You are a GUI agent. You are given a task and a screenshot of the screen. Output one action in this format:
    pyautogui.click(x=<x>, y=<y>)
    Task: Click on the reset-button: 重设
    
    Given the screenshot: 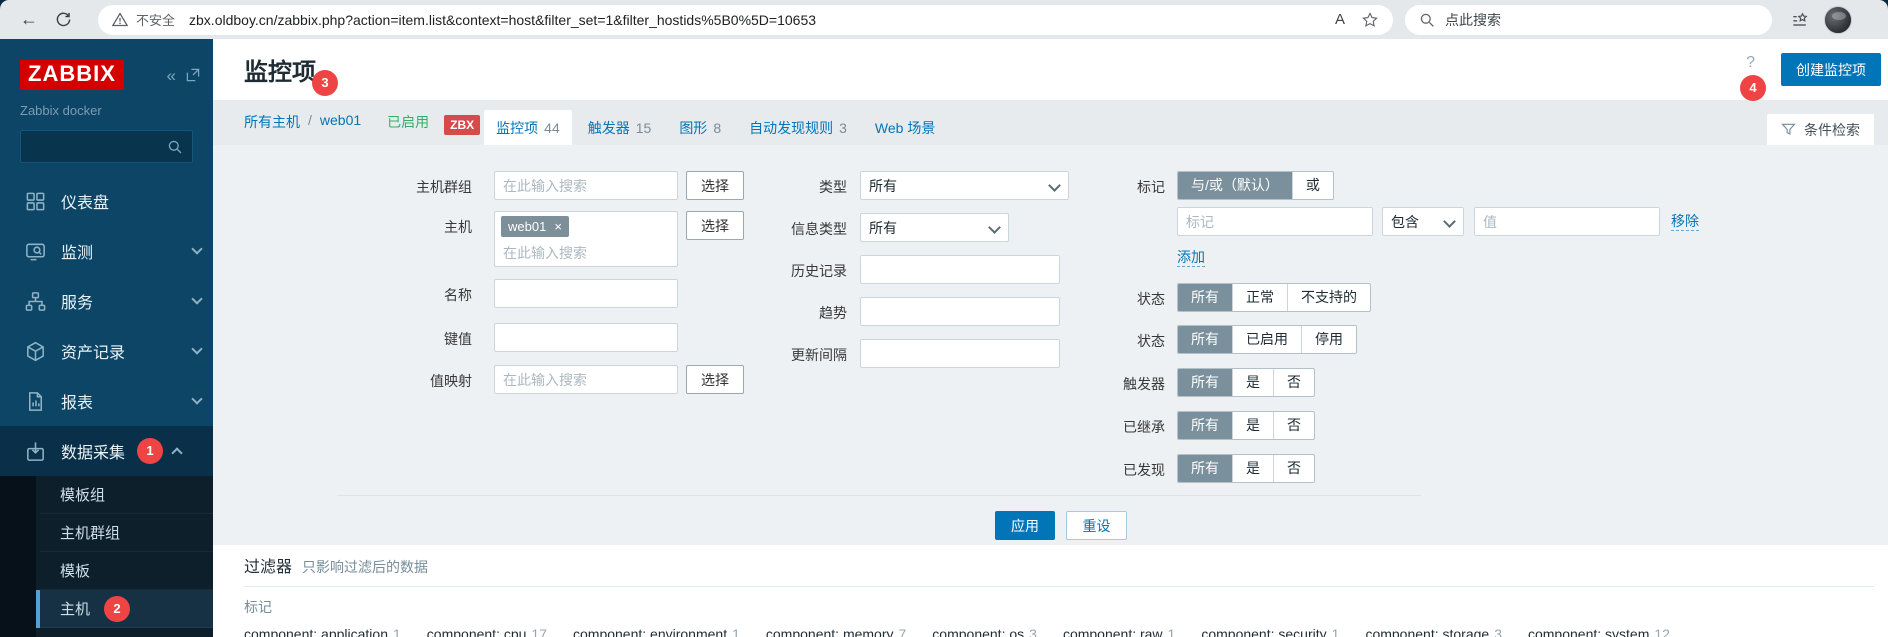 What is the action you would take?
    pyautogui.click(x=1096, y=525)
    